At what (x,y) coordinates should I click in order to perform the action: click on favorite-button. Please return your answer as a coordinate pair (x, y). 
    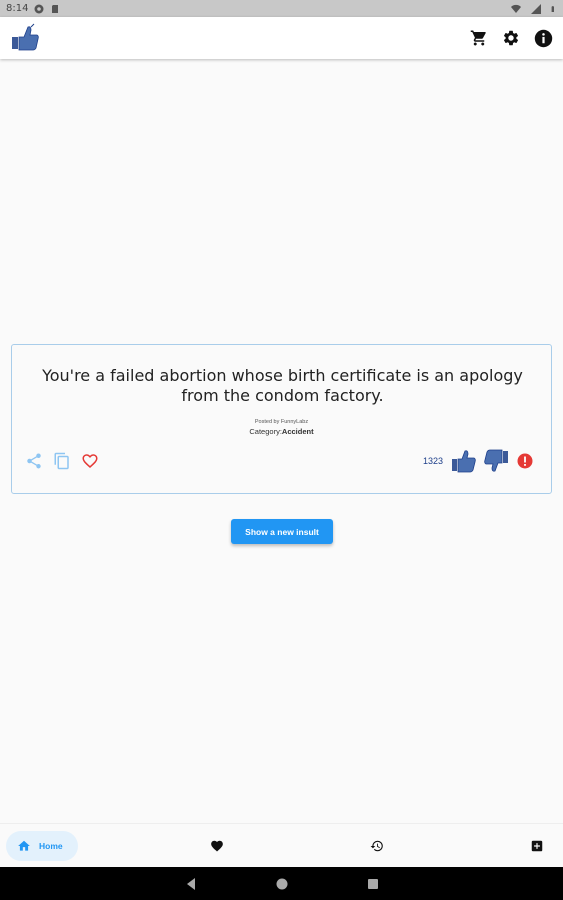
    Looking at the image, I should click on (90, 461).